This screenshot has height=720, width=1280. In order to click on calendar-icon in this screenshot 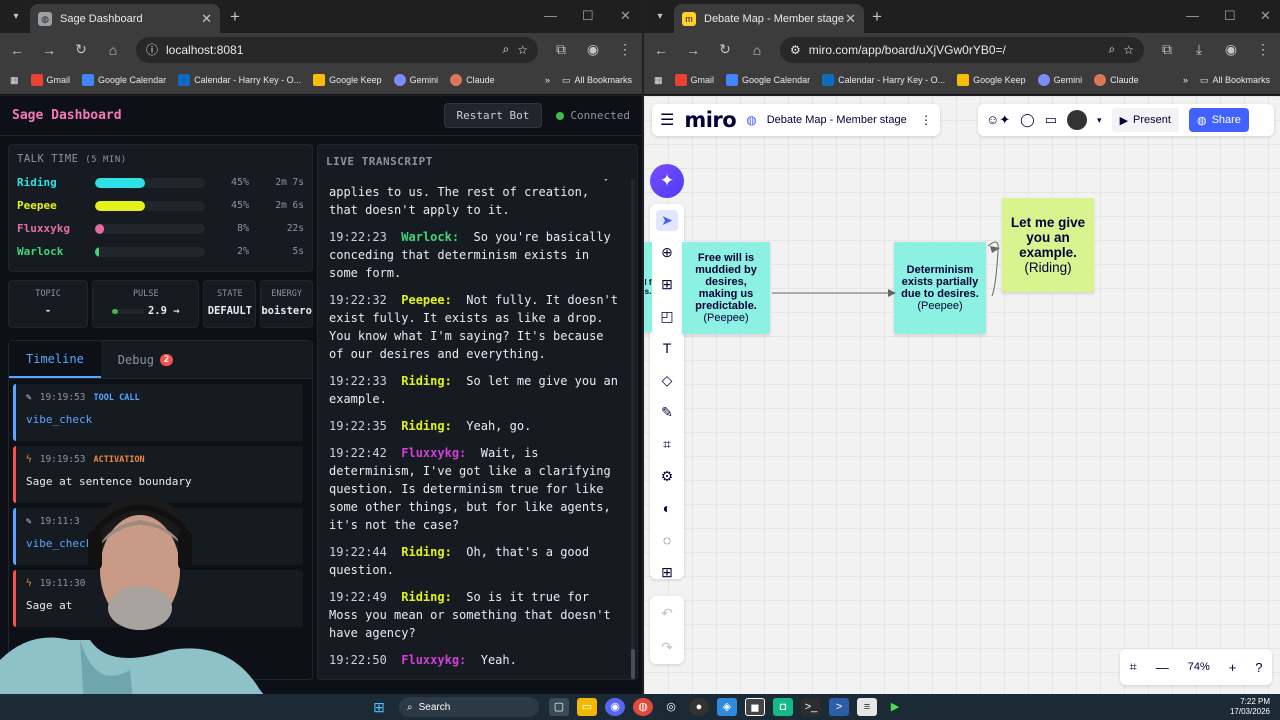, I will do `click(732, 80)`.